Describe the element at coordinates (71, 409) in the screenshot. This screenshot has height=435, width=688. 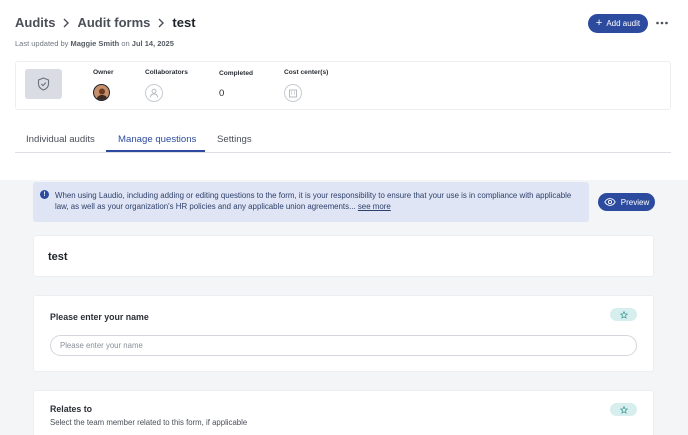
I see `question-title: Relates to` at that location.